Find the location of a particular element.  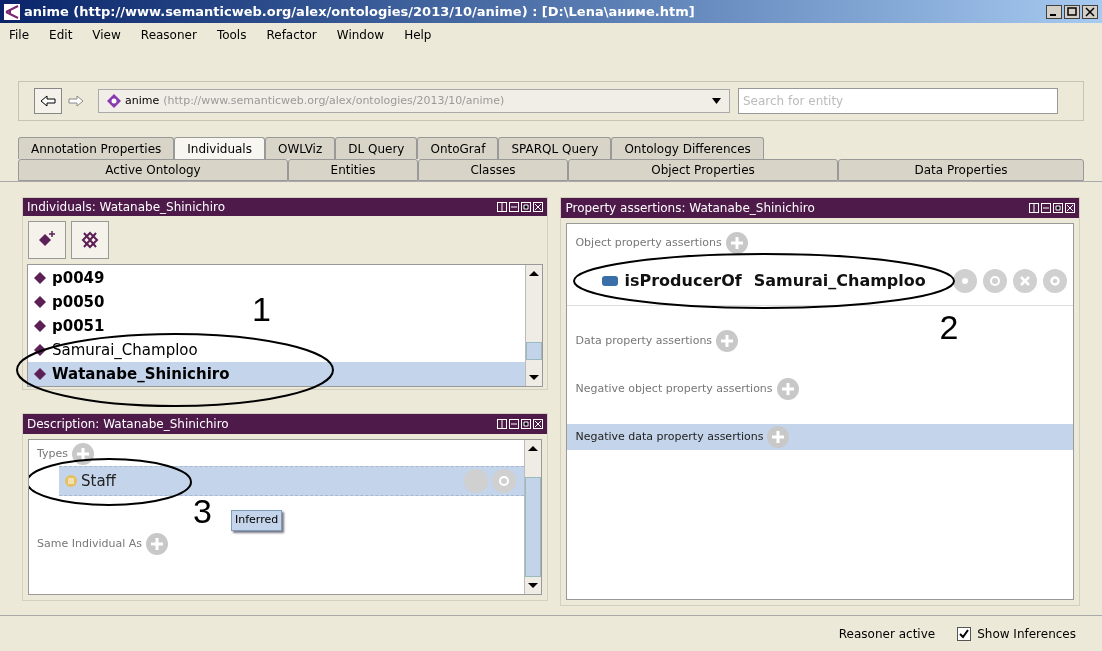

ontology-selector: anime (http://www.semanticweb.org/alex/ontologies/2013/10/anime) is located at coordinates (414, 101).